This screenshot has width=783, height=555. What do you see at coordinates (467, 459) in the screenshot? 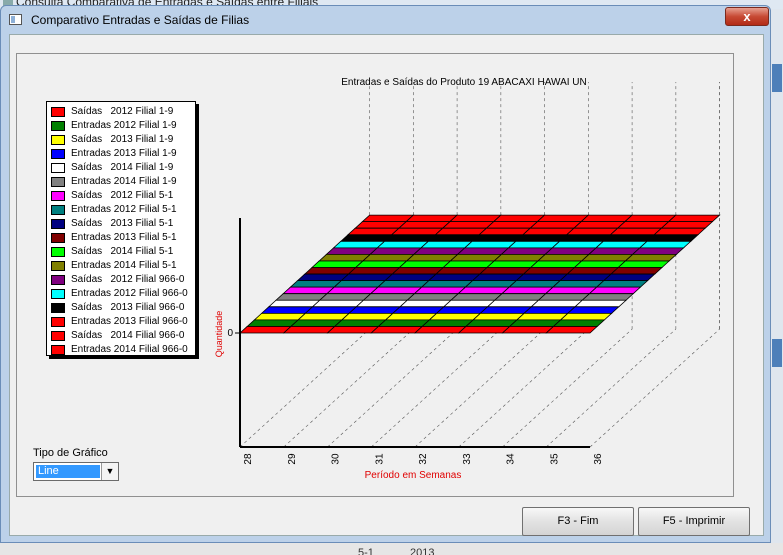
I see `x-tick-label: 33` at bounding box center [467, 459].